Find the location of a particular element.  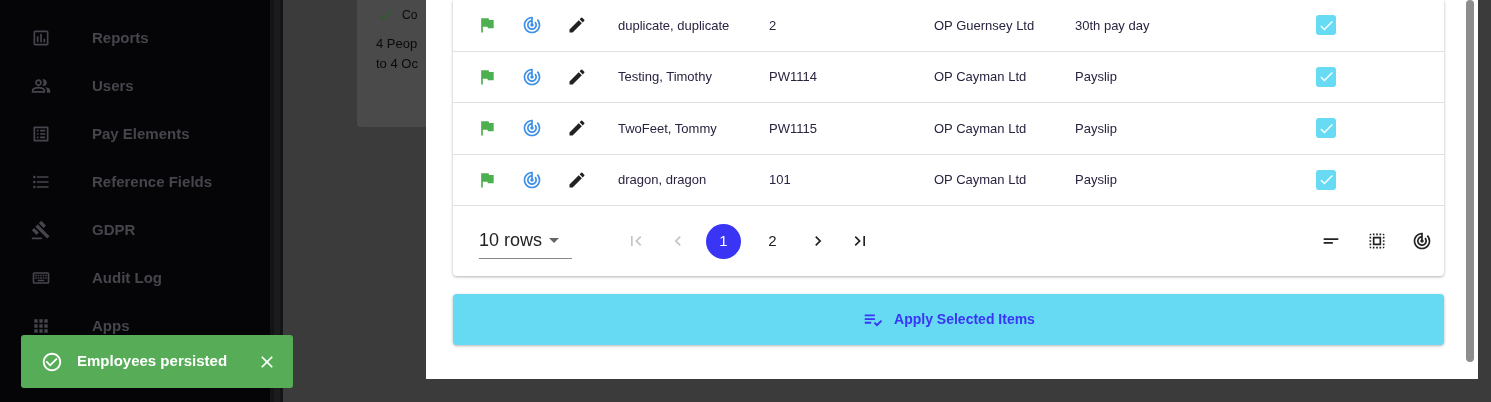

target-icon is located at coordinates (1422, 241).